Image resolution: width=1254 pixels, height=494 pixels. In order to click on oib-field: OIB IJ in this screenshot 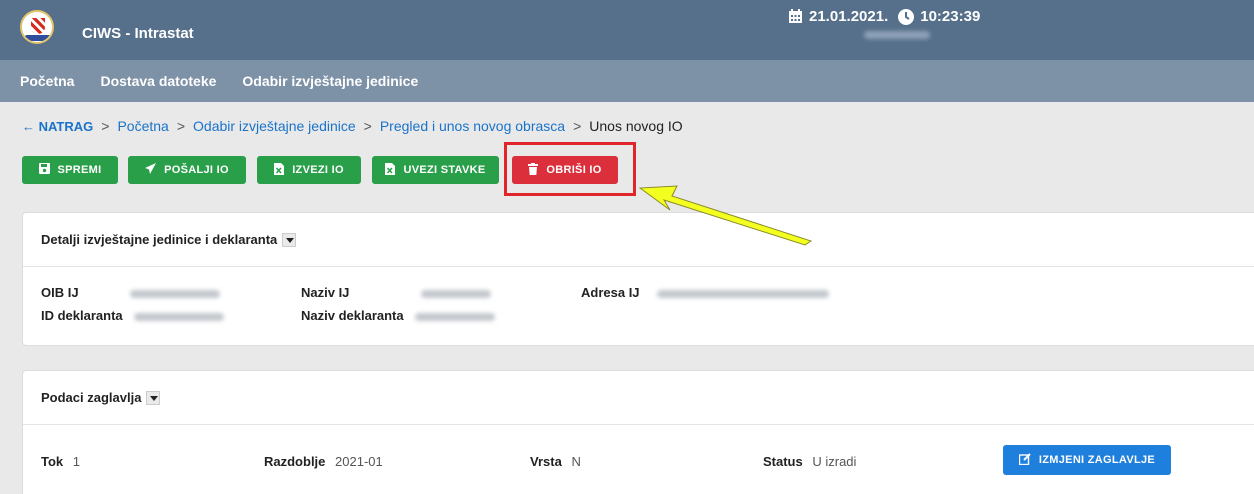, I will do `click(131, 292)`.